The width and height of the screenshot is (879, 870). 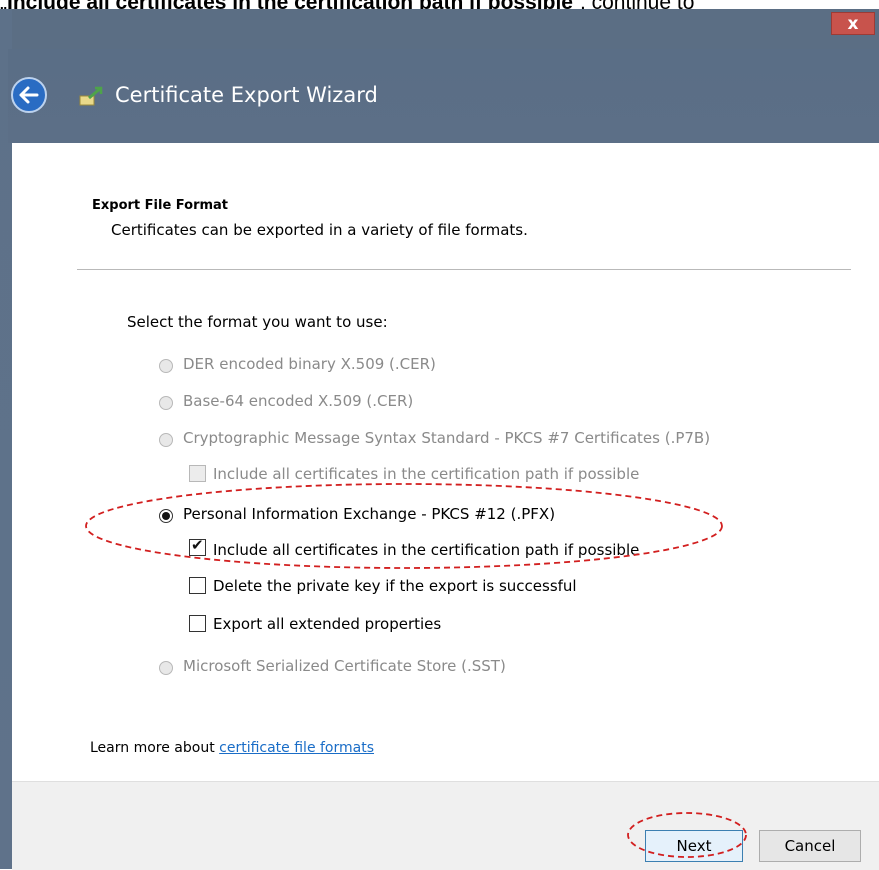 I want to click on radio-sst, so click(x=166, y=668).